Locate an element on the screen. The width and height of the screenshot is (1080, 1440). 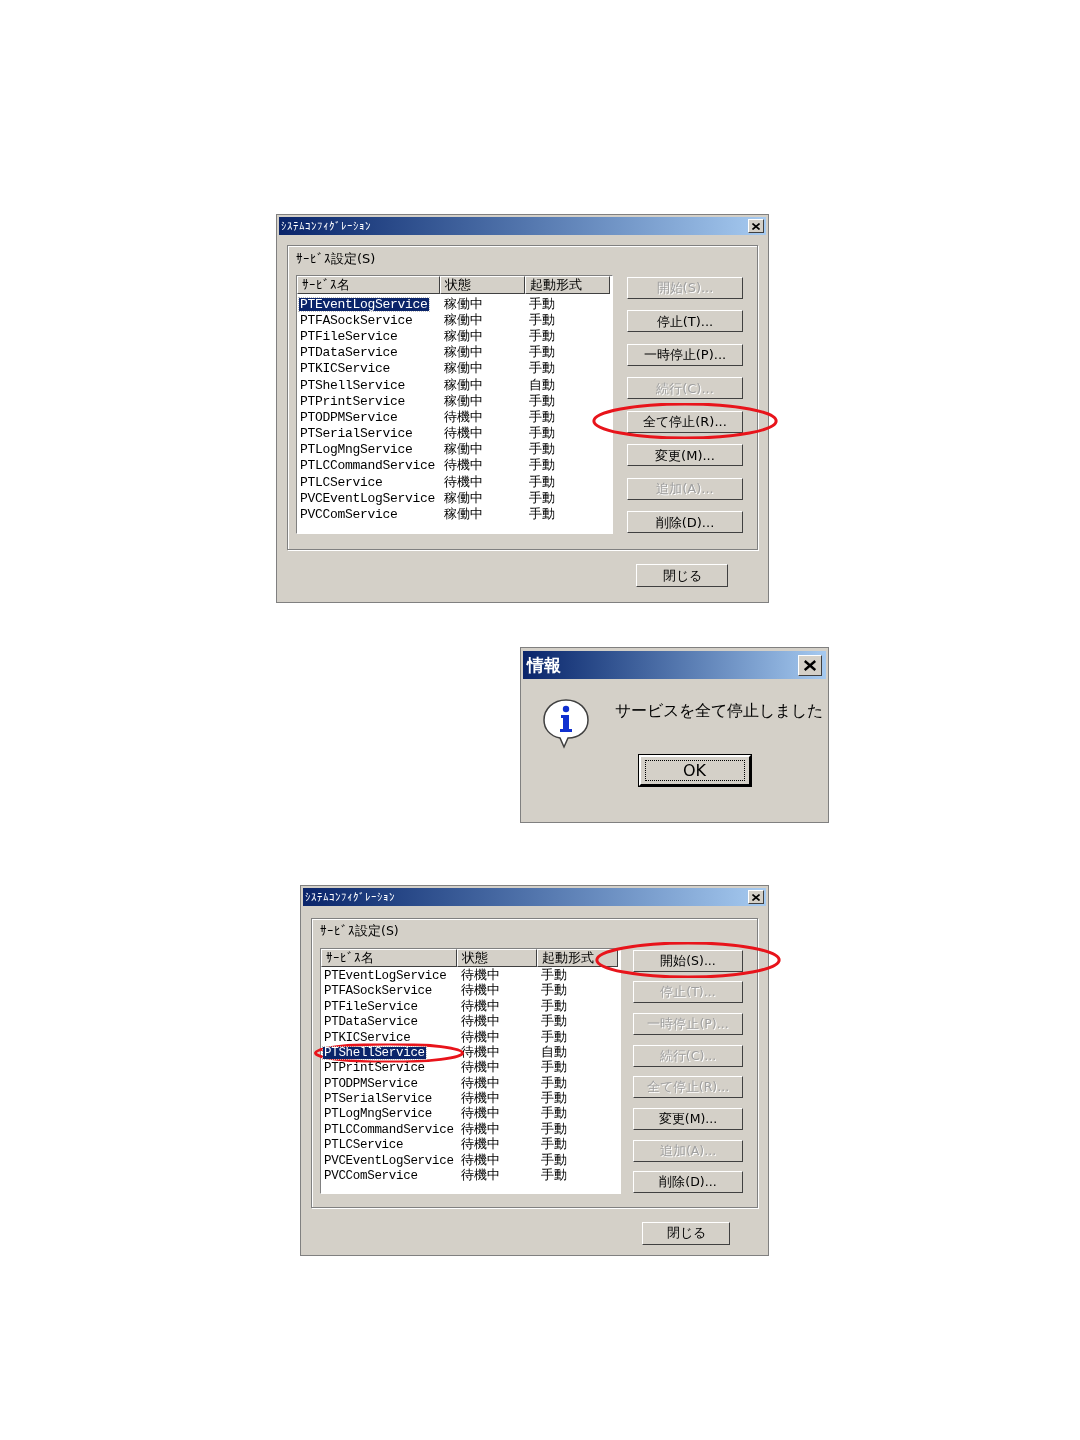
window-title: ｼｽﾃﾑｺﾝﾌｨｸﾞﾚｰｼｮﾝ is located at coordinates (326, 226).